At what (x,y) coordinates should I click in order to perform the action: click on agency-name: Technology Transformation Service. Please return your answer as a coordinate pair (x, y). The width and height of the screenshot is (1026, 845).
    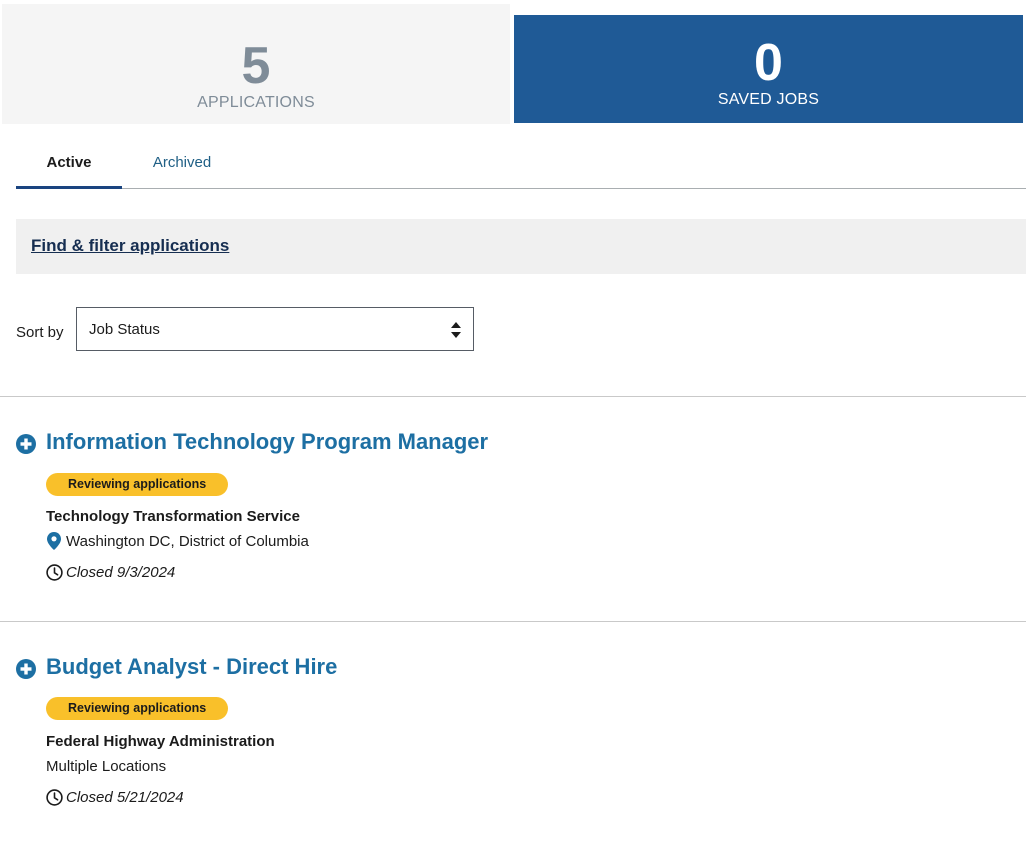
    Looking at the image, I should click on (173, 516).